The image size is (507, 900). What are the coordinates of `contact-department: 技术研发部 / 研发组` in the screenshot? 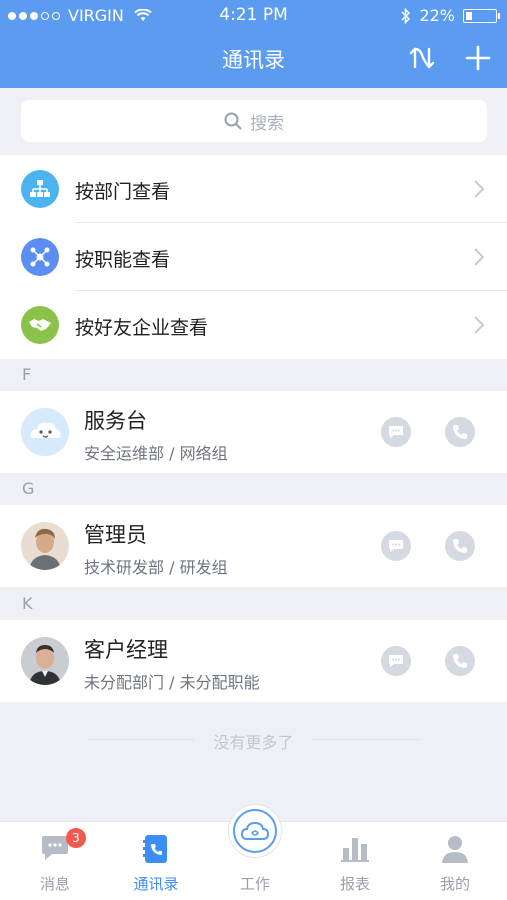 It's located at (156, 567).